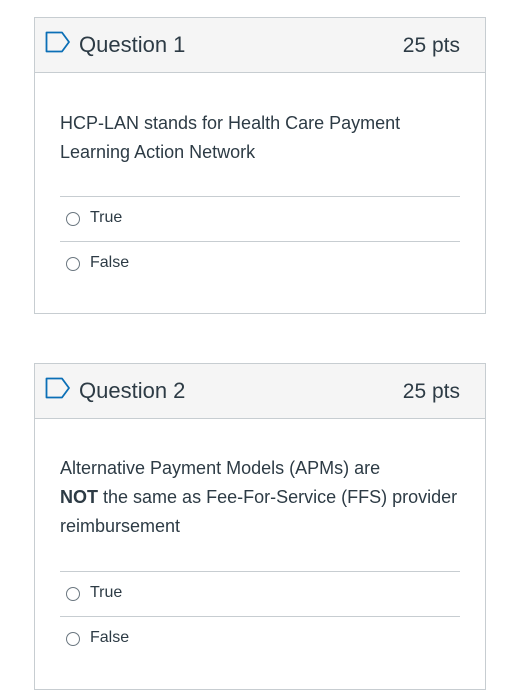  Describe the element at coordinates (132, 44) in the screenshot. I see `question-title: Question 1` at that location.